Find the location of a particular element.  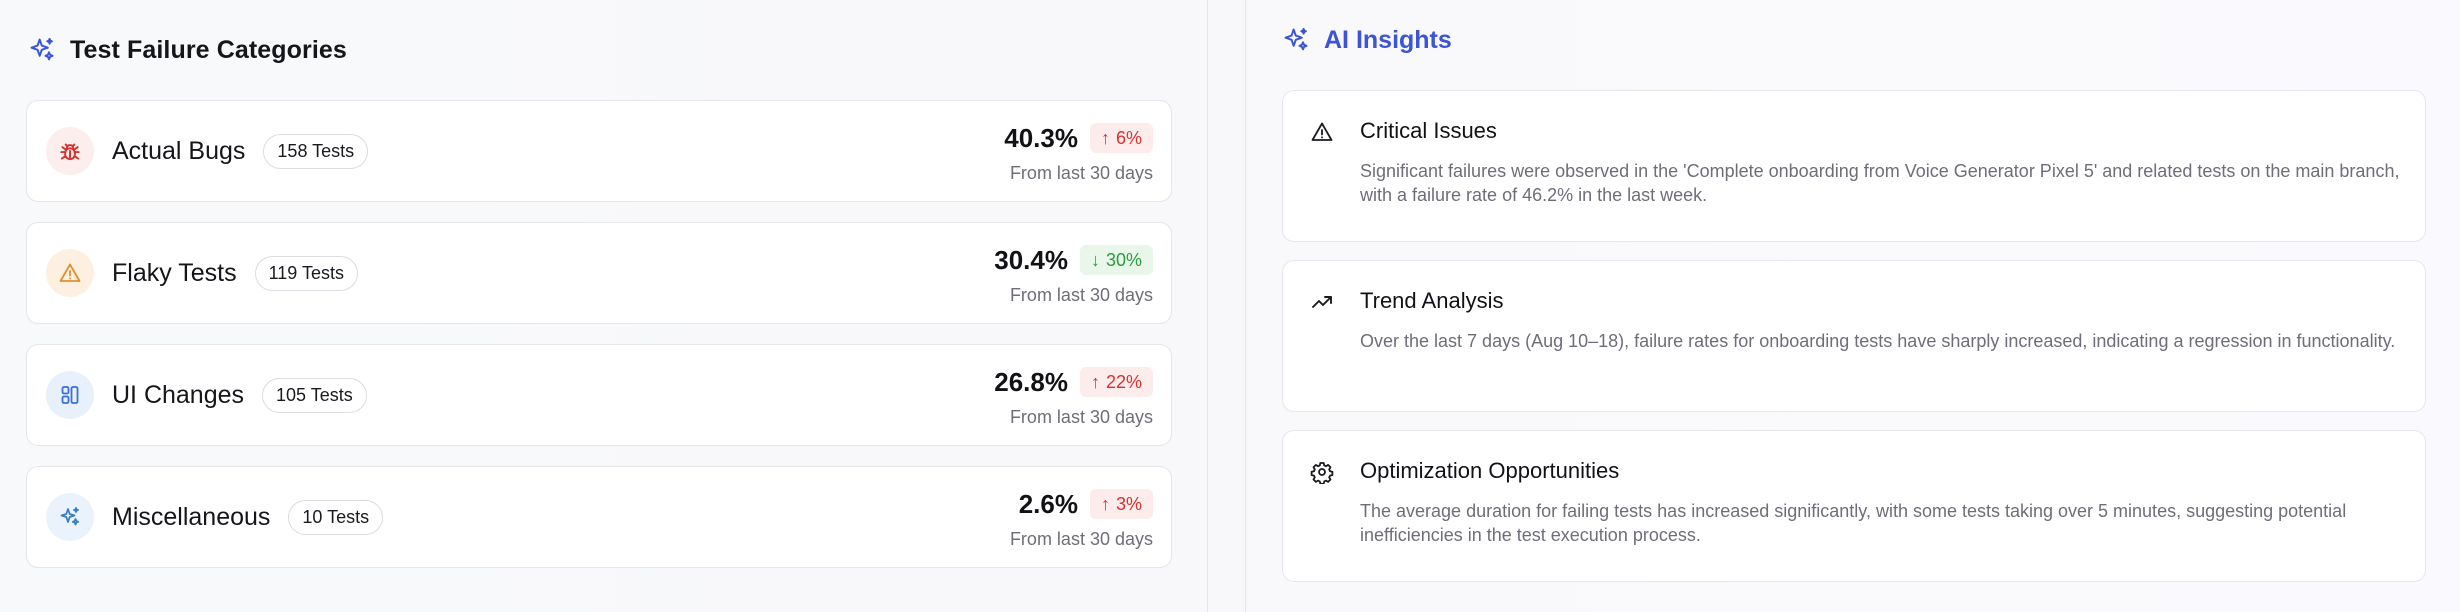

category-stats: 2.6% ↑ 3% From last 30 days is located at coordinates (1081, 518).